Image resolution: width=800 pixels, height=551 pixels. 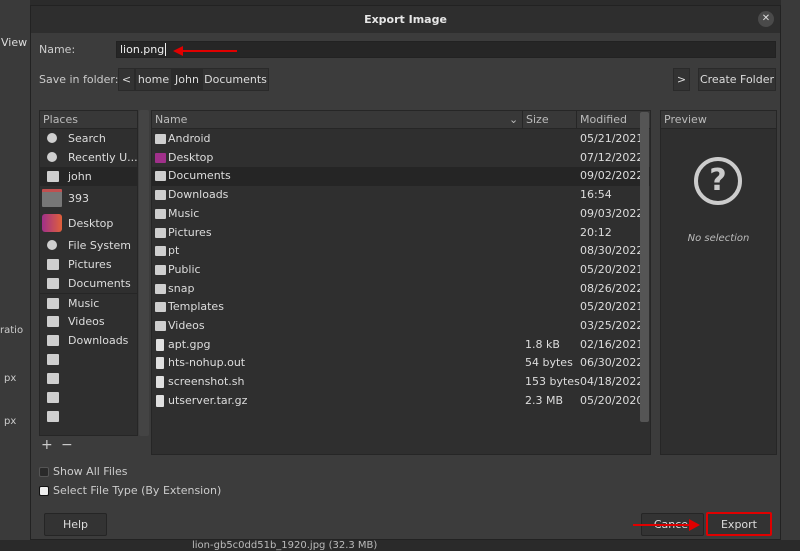 What do you see at coordinates (401, 139) in the screenshot?
I see `file-row: Android 05/21/2021` at bounding box center [401, 139].